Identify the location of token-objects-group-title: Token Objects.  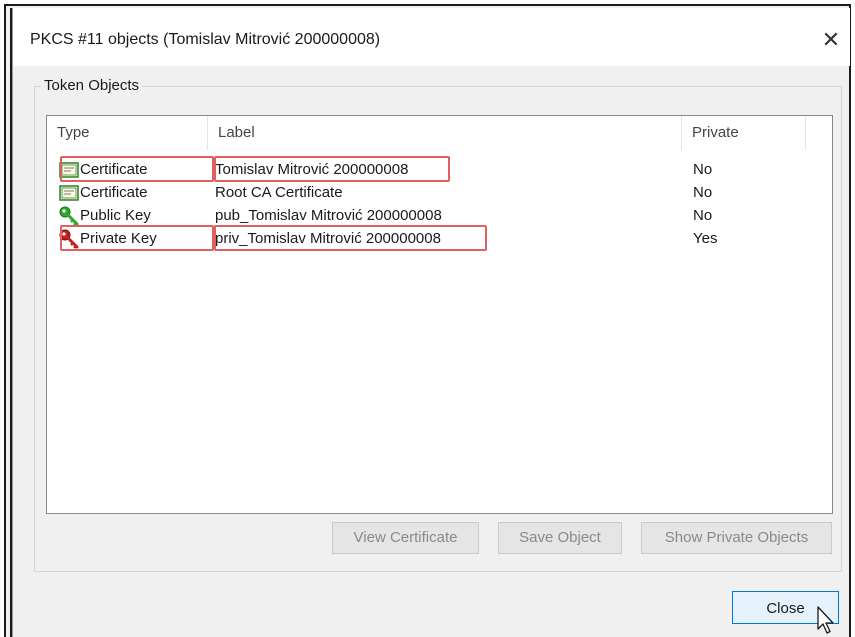
(92, 85).